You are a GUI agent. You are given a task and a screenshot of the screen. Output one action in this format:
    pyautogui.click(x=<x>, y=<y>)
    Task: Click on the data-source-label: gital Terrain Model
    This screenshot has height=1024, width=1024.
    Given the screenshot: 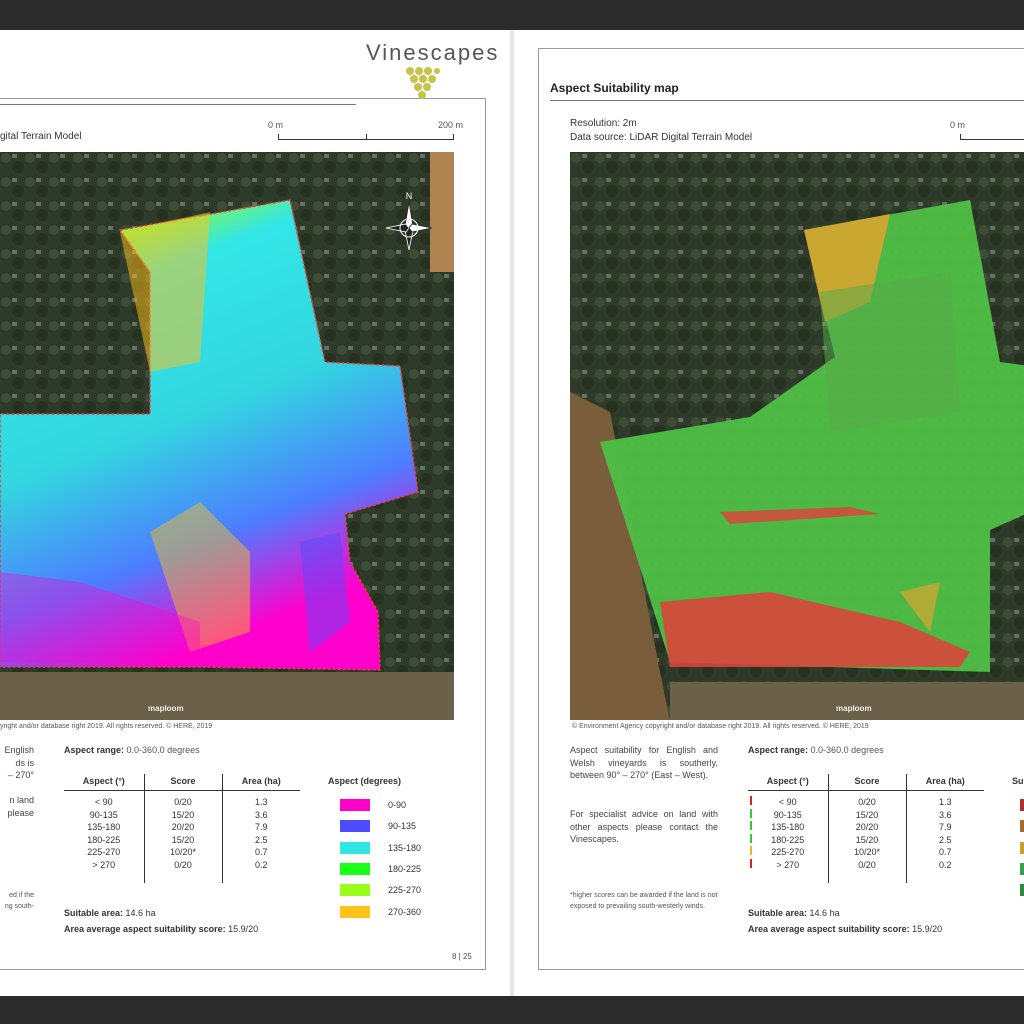 What is the action you would take?
    pyautogui.click(x=41, y=136)
    